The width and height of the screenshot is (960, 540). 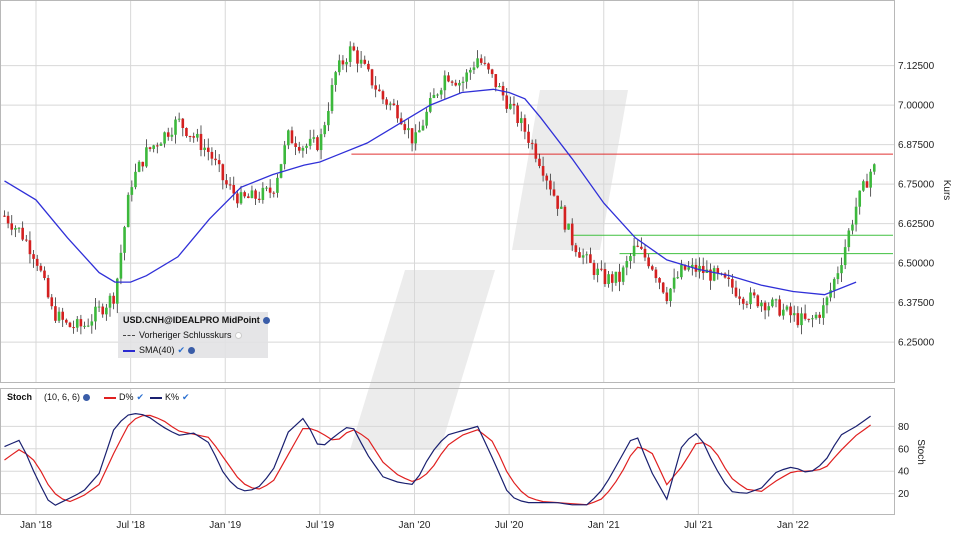 What do you see at coordinates (916, 264) in the screenshot?
I see `price-tick-label: 6.50000` at bounding box center [916, 264].